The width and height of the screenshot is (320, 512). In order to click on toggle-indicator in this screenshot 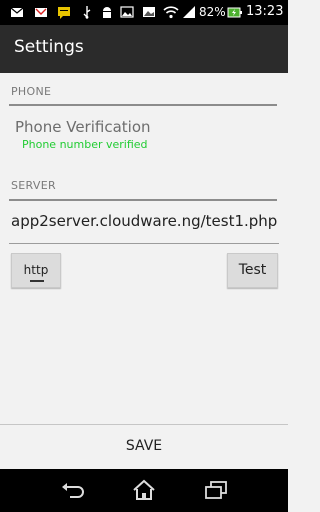, I will do `click(37, 281)`.